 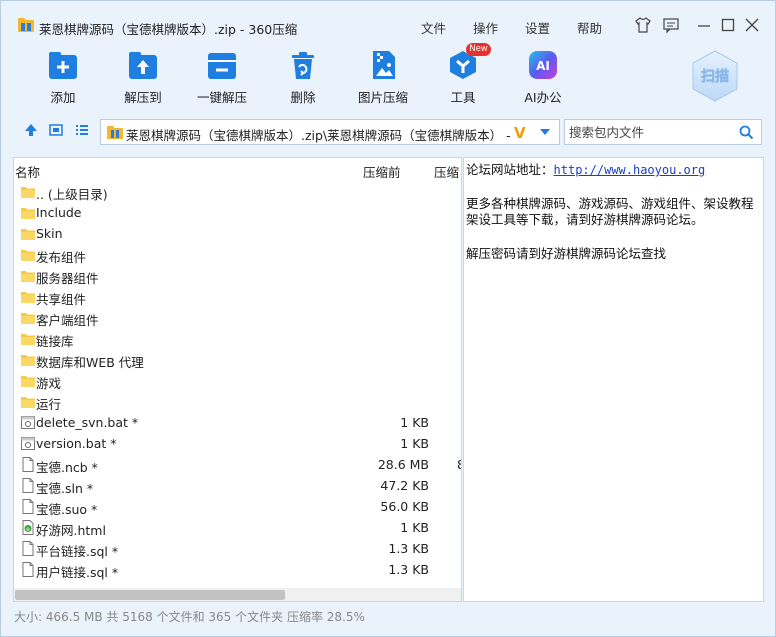 What do you see at coordinates (61, 299) in the screenshot?
I see `file-name: 共享组件` at bounding box center [61, 299].